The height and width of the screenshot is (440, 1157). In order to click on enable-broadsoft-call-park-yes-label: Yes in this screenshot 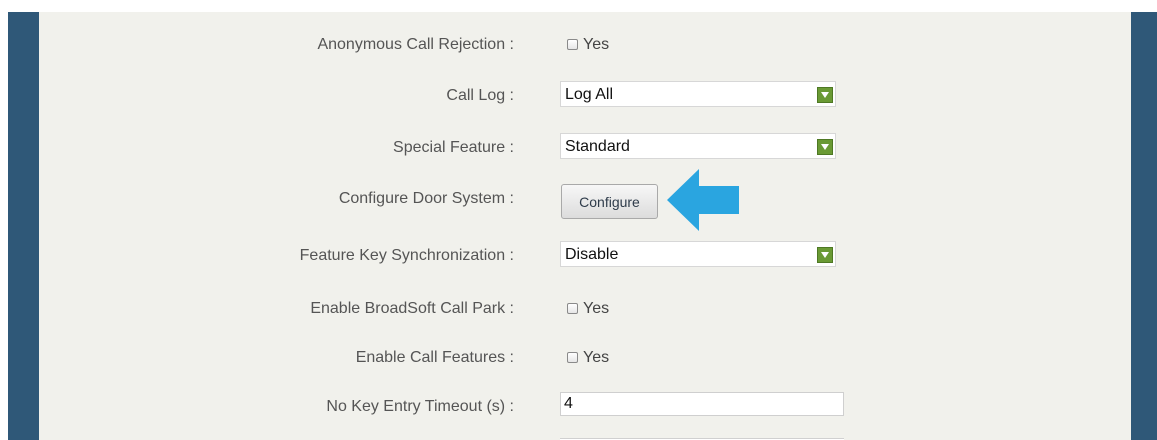, I will do `click(596, 308)`.